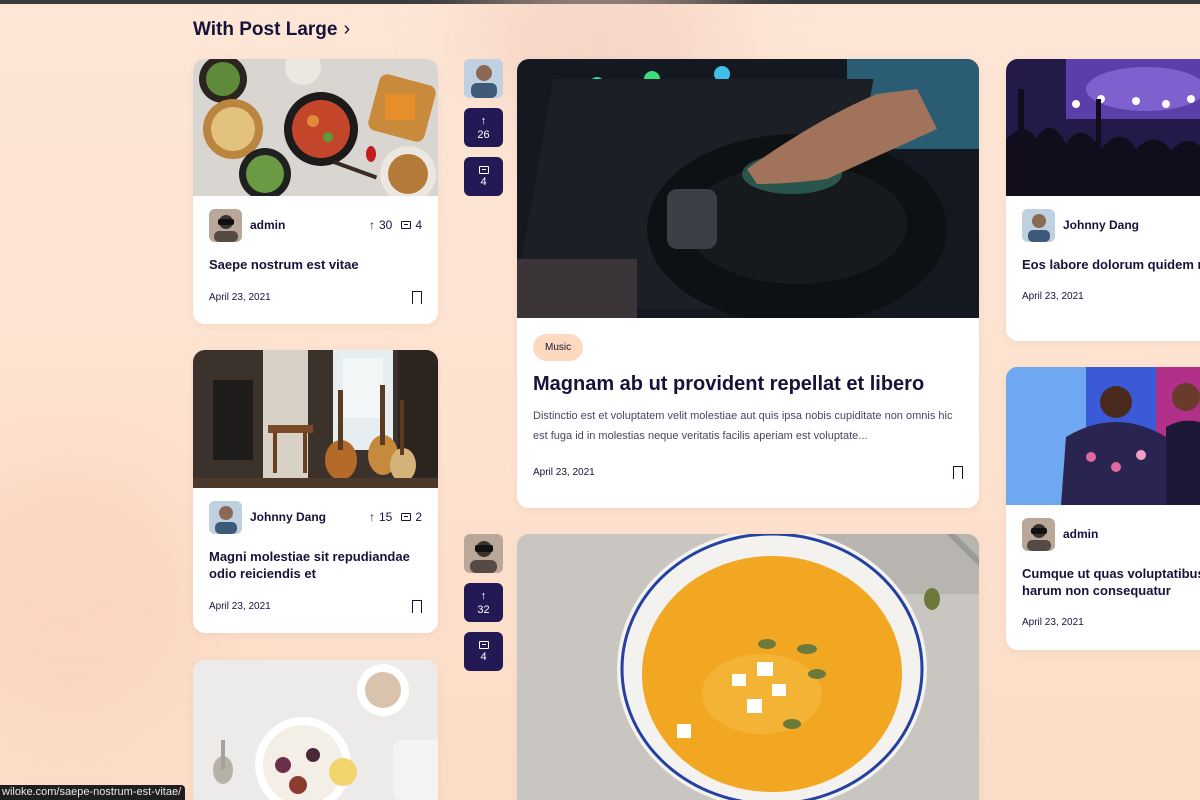 This screenshot has height=800, width=1200. Describe the element at coordinates (748, 188) in the screenshot. I see `post-thumbnail-dj-turntable` at that location.